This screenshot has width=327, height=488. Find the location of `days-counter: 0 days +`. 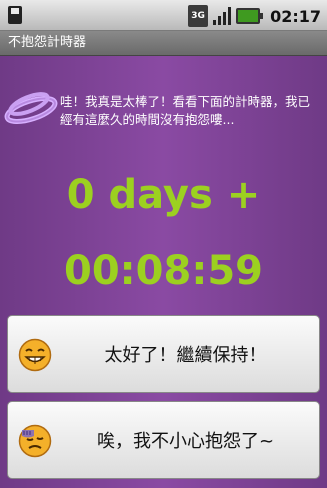

days-counter: 0 days + is located at coordinates (163, 195).